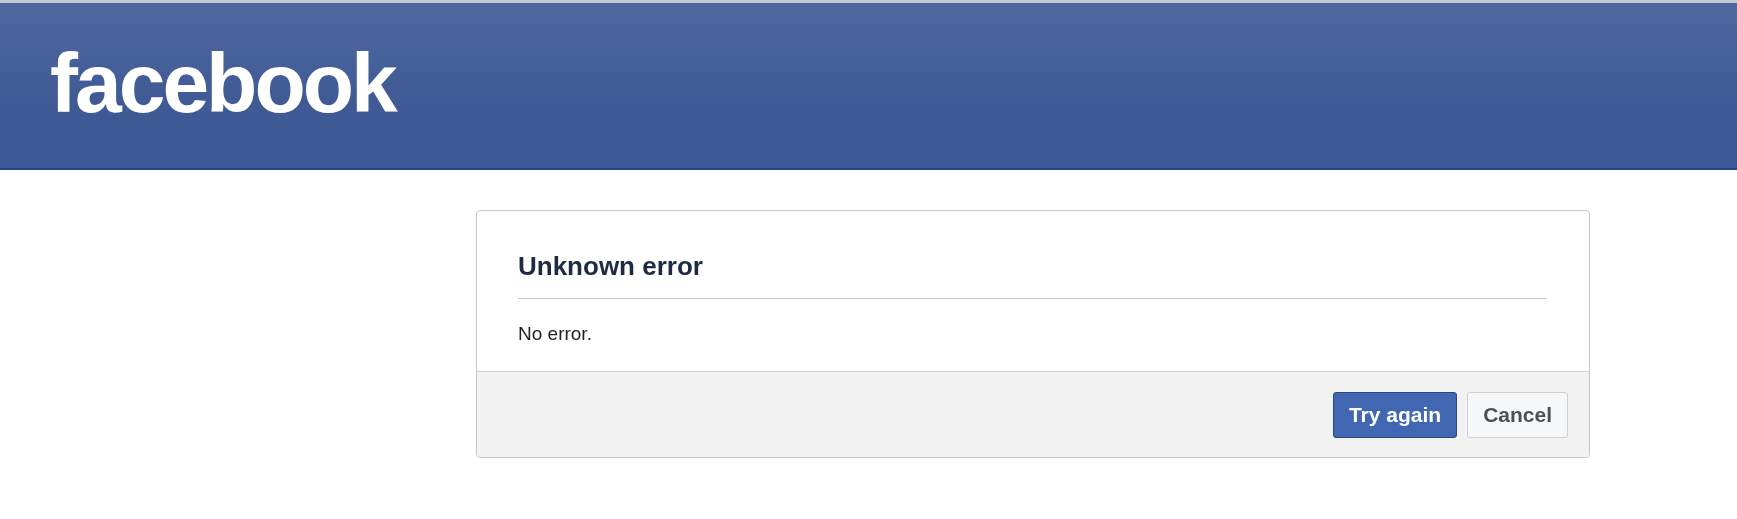  I want to click on dialog-title: Unknown error, so click(1032, 275).